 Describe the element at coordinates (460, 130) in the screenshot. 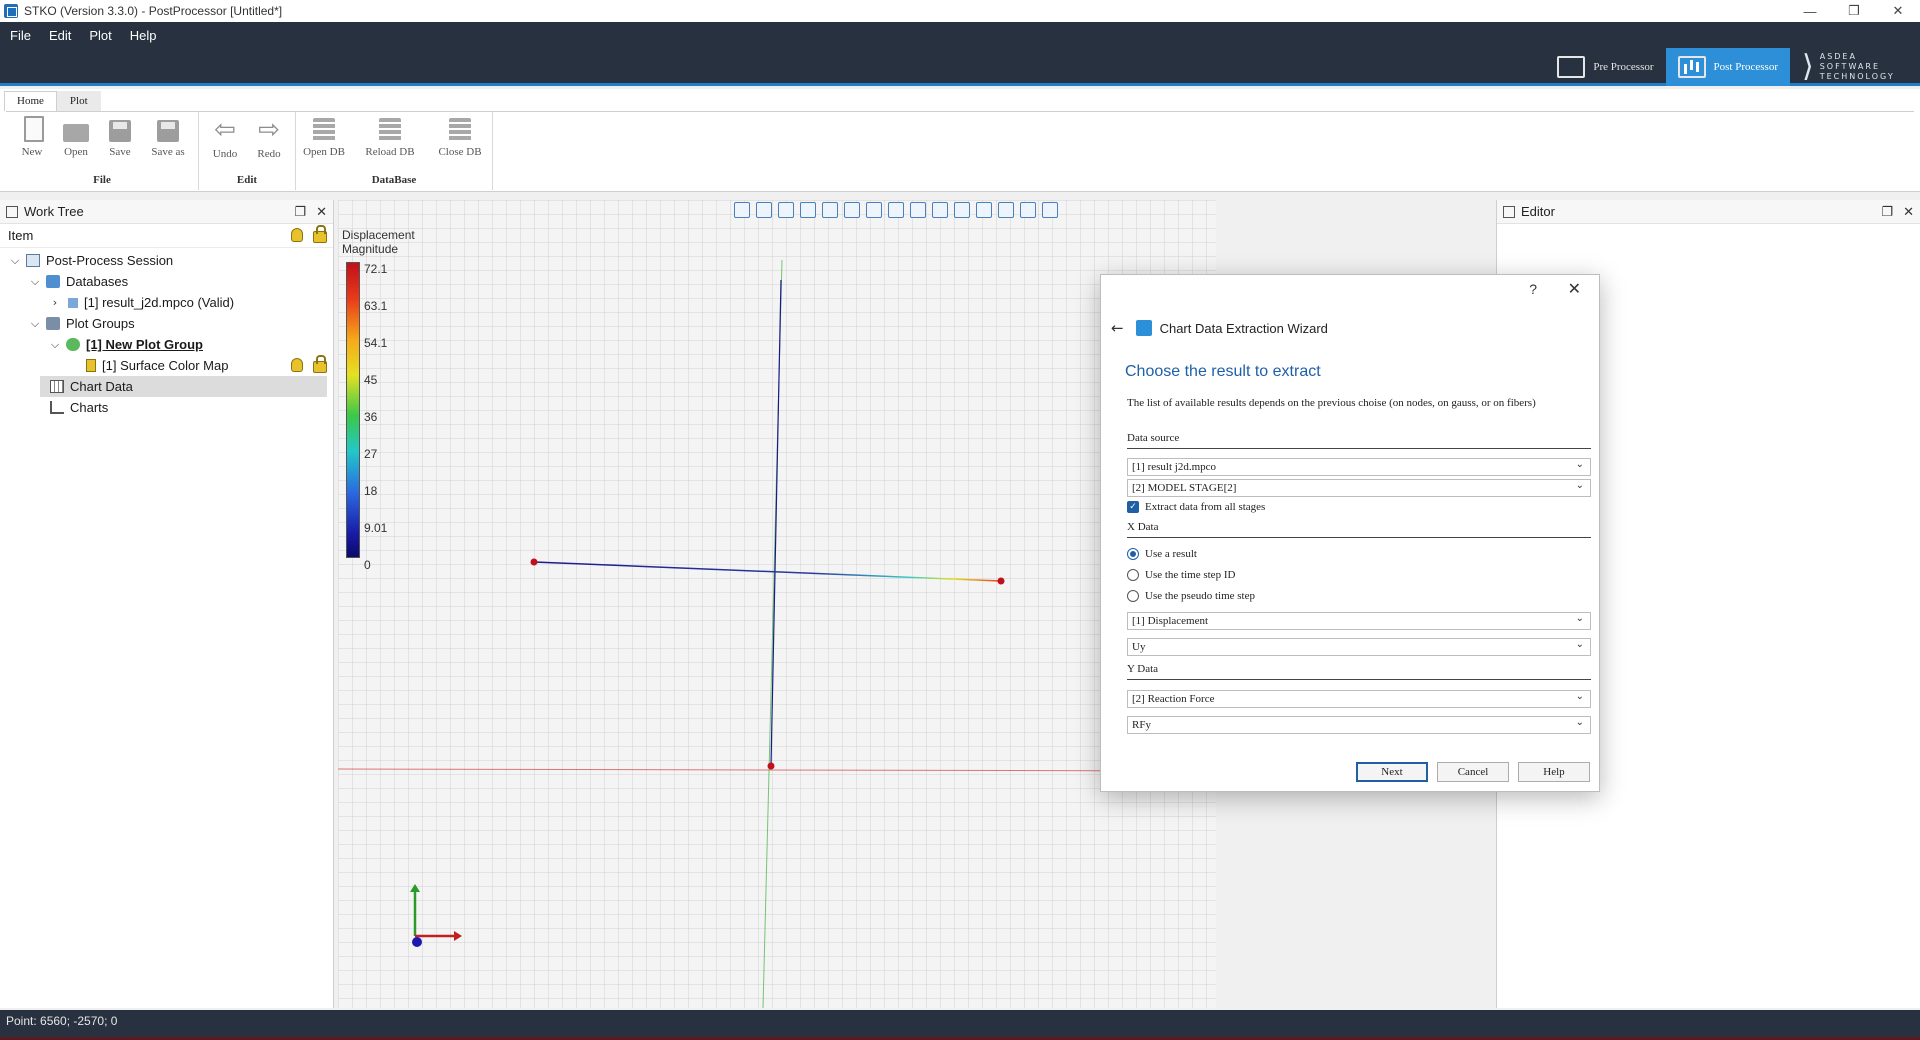

I see `close-db-icon` at that location.